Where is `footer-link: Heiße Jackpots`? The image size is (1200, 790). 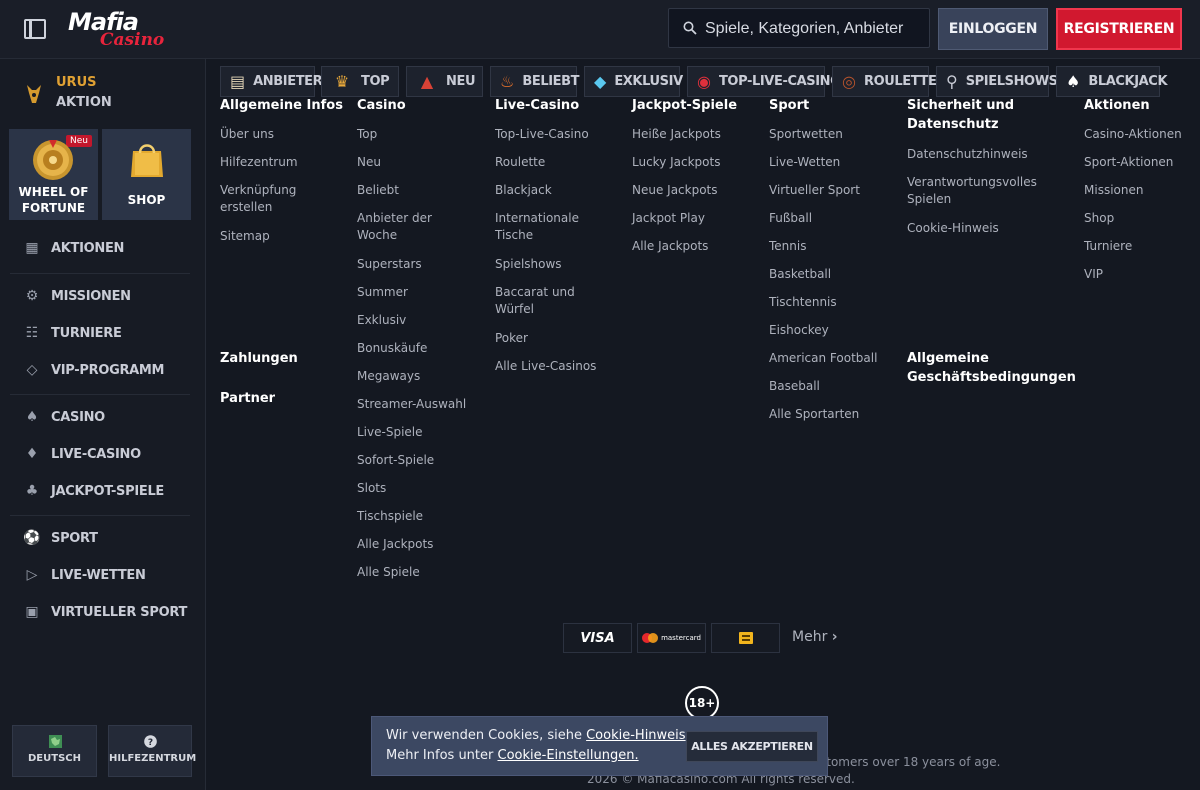
footer-link: Heiße Jackpots is located at coordinates (676, 134).